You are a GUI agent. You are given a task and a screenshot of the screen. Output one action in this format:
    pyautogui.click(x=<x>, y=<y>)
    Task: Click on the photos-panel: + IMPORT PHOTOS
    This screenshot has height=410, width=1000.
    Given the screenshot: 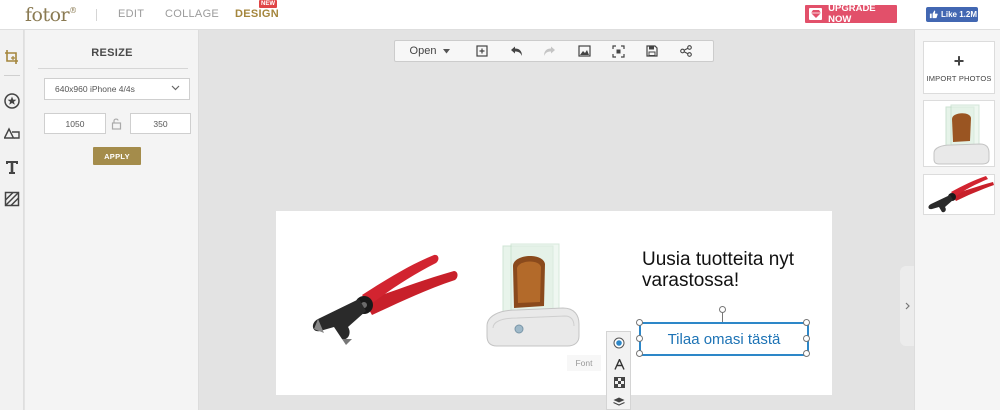 What is the action you would take?
    pyautogui.click(x=957, y=220)
    